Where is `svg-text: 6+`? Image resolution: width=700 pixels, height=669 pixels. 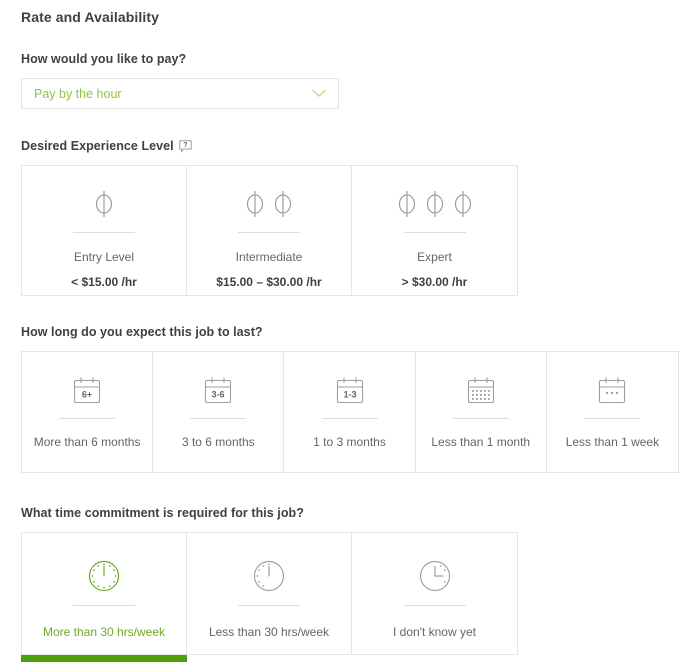
svg-text: 6+ is located at coordinates (87, 395).